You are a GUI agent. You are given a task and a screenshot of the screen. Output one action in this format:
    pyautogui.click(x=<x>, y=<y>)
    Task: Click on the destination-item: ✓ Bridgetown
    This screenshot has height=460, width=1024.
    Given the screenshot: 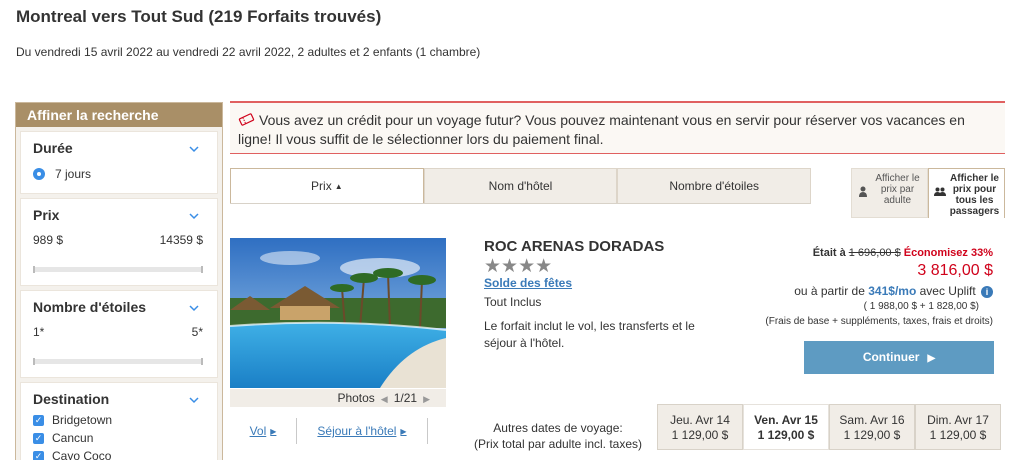 What is the action you would take?
    pyautogui.click(x=118, y=420)
    